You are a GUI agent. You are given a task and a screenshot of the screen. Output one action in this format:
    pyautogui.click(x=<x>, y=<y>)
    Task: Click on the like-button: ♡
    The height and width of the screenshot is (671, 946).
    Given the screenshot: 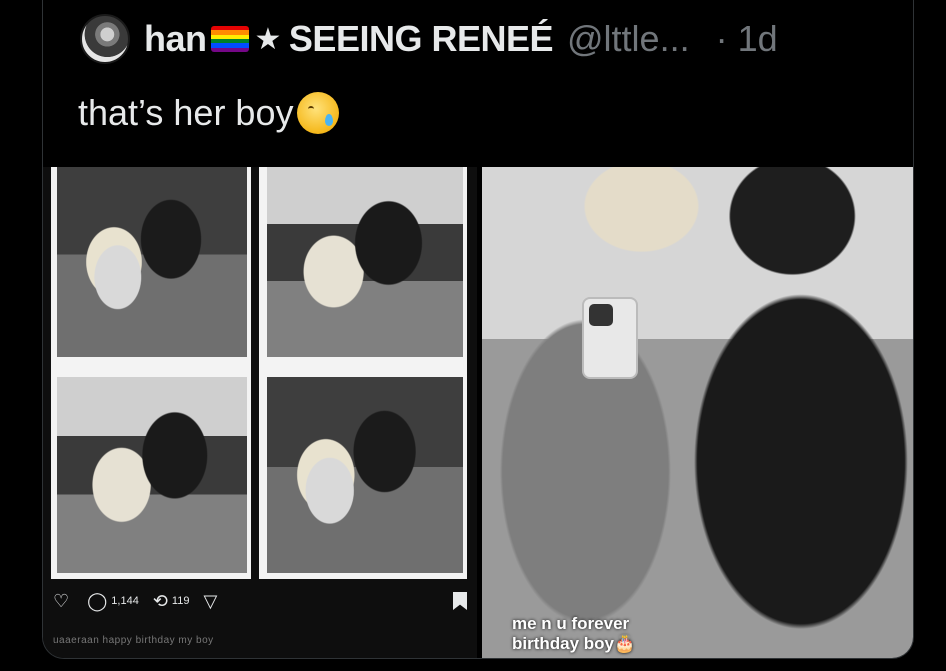 What is the action you would take?
    pyautogui.click(x=63, y=601)
    